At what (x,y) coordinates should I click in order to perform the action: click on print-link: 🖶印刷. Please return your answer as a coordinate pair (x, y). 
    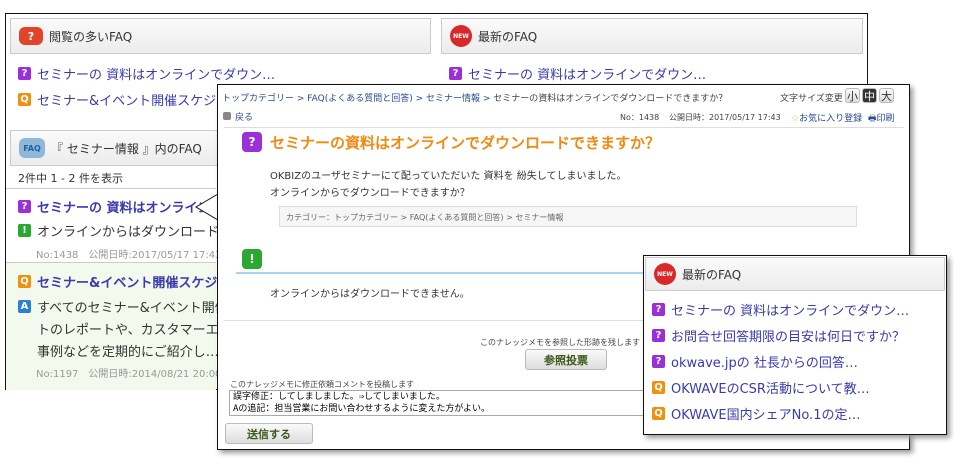
    Looking at the image, I should click on (881, 119).